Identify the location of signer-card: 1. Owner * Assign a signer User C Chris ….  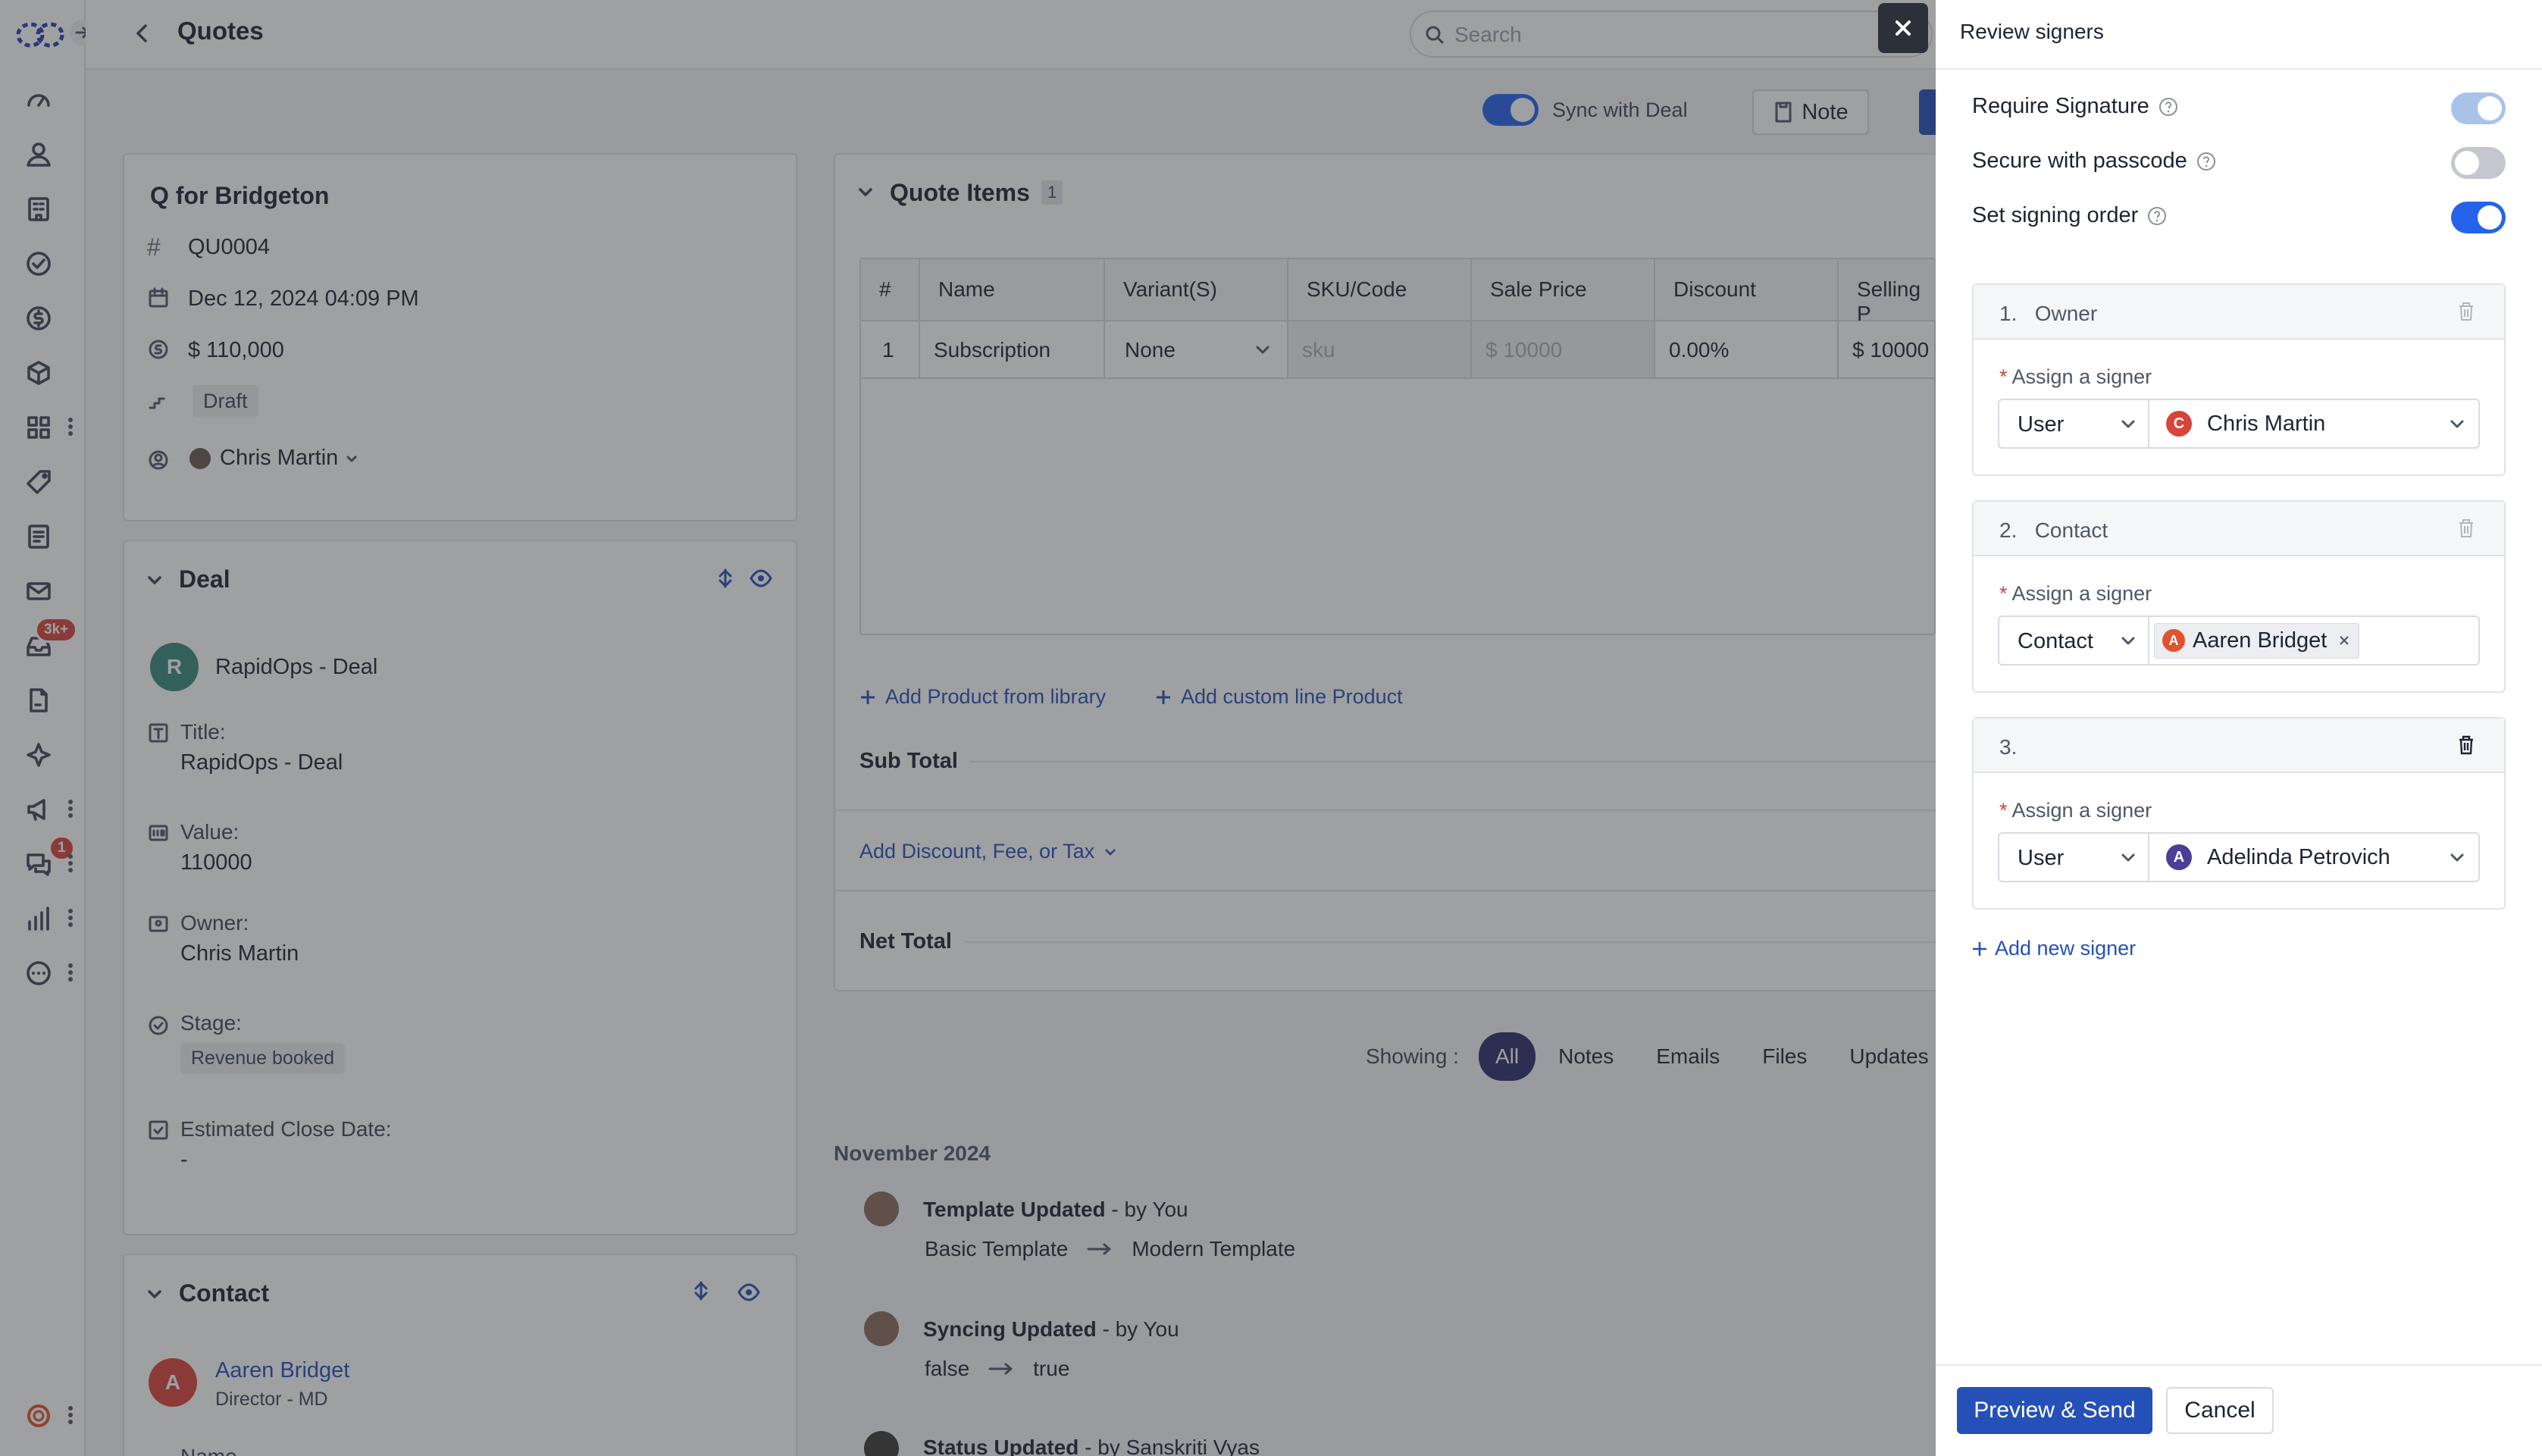
(2239, 379).